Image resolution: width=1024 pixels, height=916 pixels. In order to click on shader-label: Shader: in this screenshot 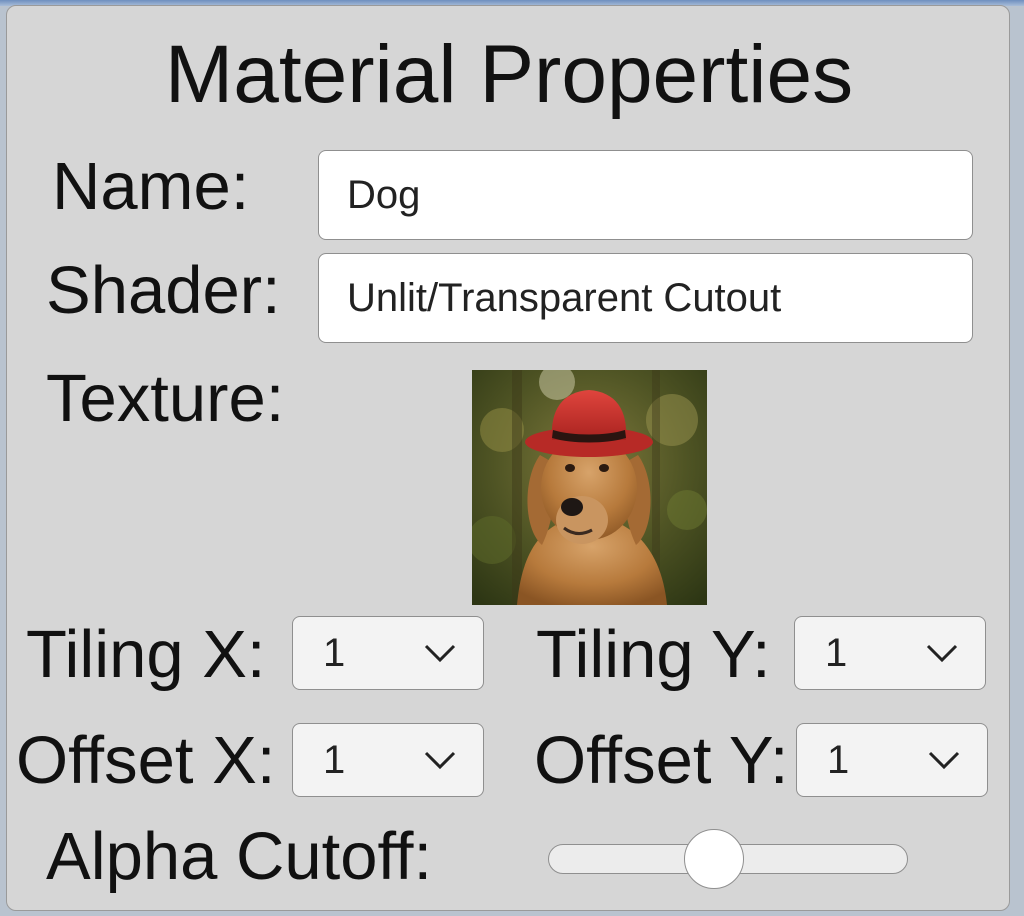, I will do `click(163, 290)`.